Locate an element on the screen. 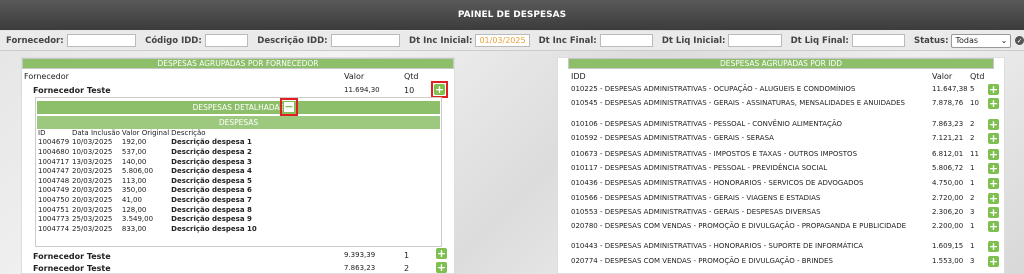 The image size is (1024, 274). detail-subheader-title: DESPESAS is located at coordinates (238, 122).